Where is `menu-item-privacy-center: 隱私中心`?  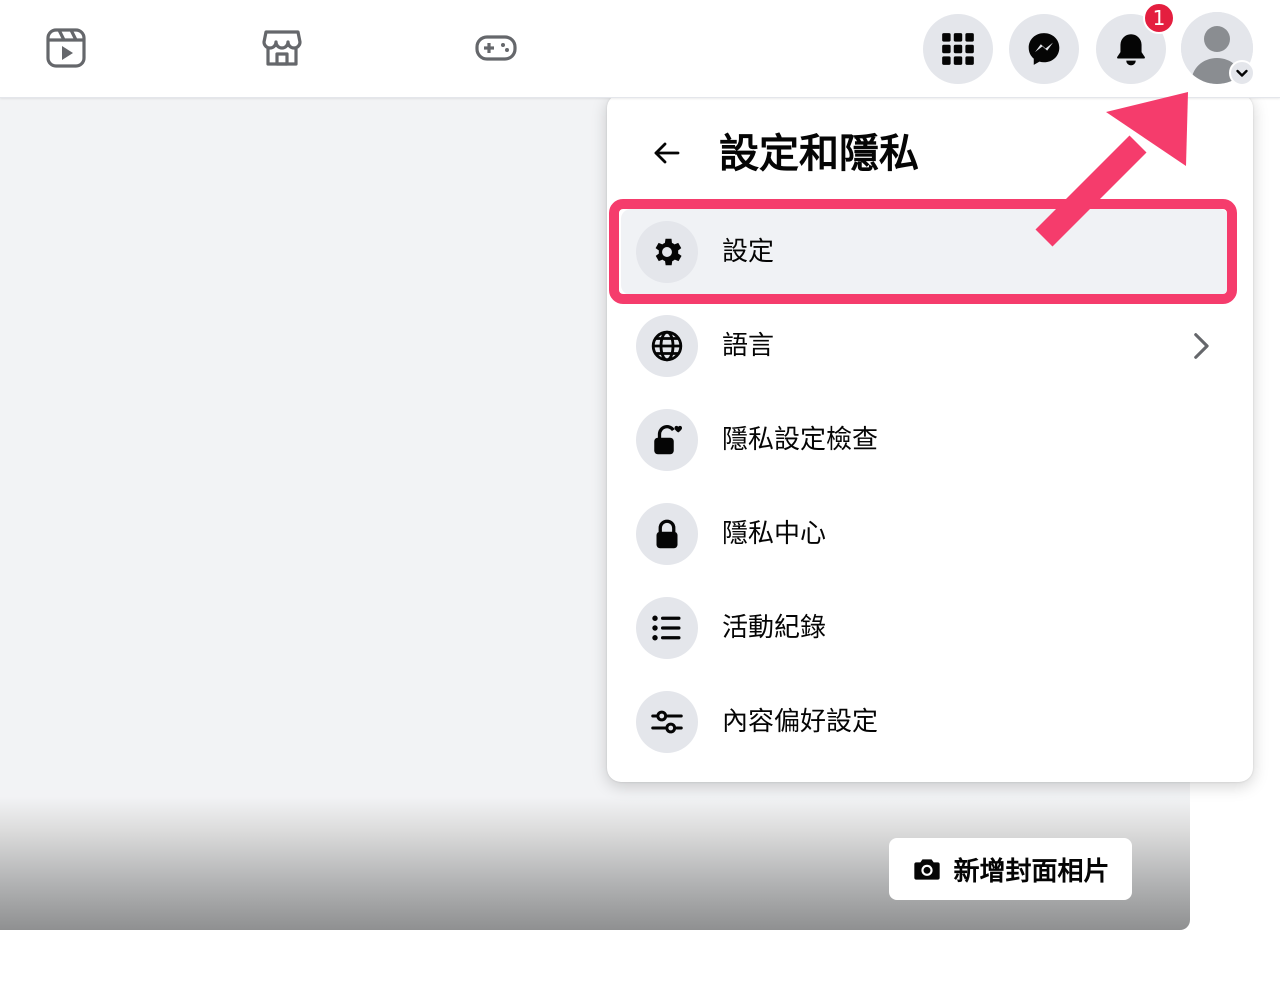 menu-item-privacy-center: 隱私中心 is located at coordinates (925, 534).